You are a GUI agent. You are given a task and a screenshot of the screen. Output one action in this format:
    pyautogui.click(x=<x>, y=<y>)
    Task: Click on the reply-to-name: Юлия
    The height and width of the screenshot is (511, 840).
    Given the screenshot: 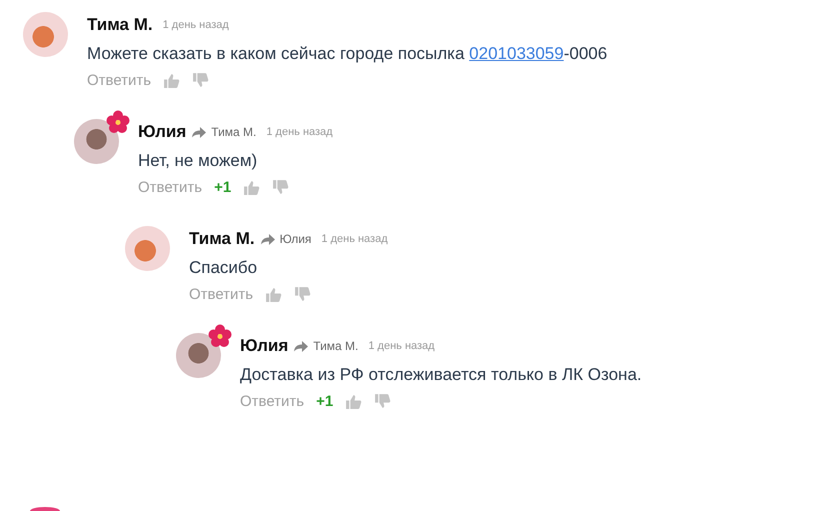 What is the action you would take?
    pyautogui.click(x=296, y=239)
    